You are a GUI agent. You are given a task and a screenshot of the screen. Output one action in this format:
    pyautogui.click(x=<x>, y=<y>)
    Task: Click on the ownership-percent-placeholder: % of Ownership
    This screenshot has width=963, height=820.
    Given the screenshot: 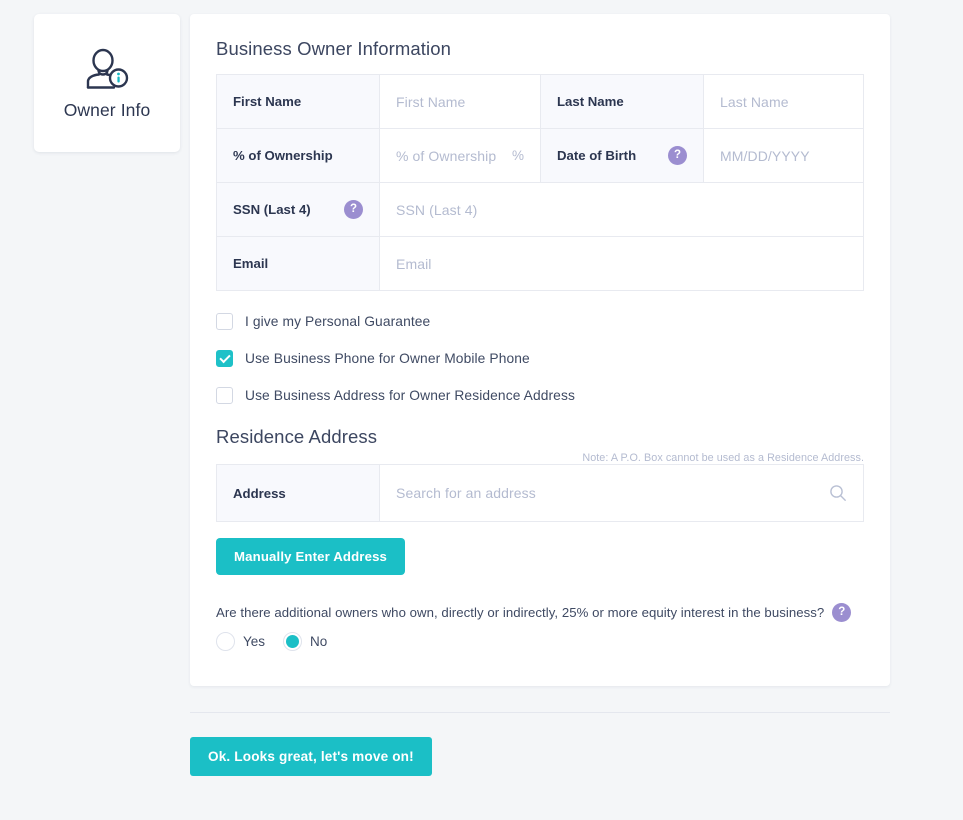 What is the action you would take?
    pyautogui.click(x=446, y=155)
    